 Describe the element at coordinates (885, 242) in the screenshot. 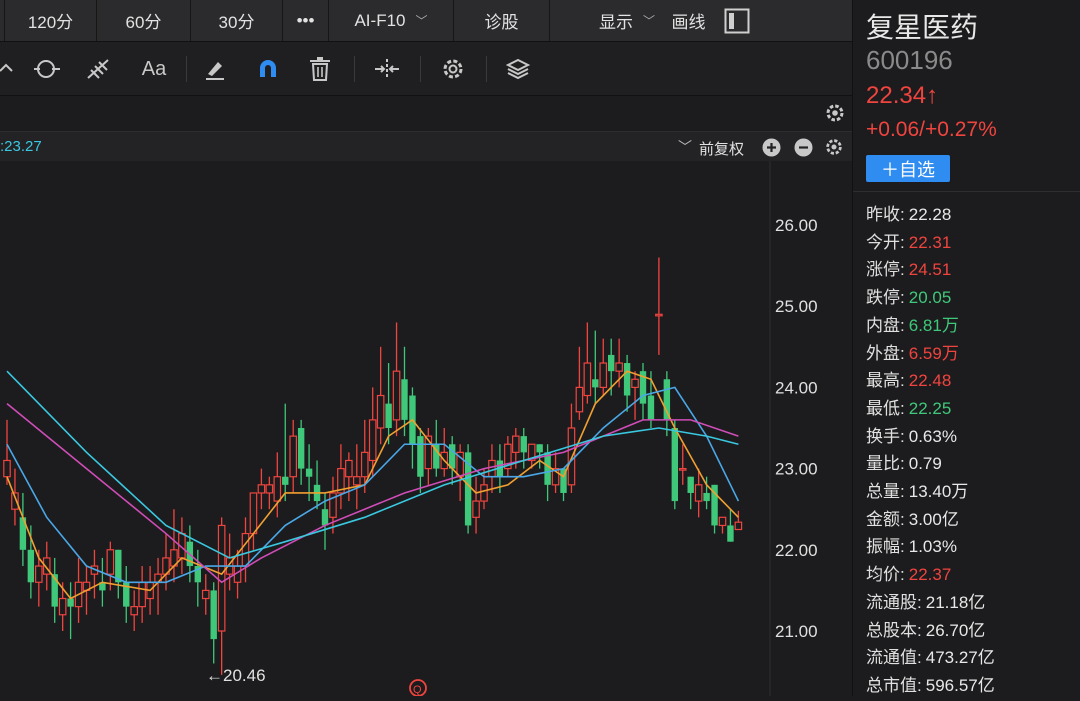

I see `stat-label: 今开:` at that location.